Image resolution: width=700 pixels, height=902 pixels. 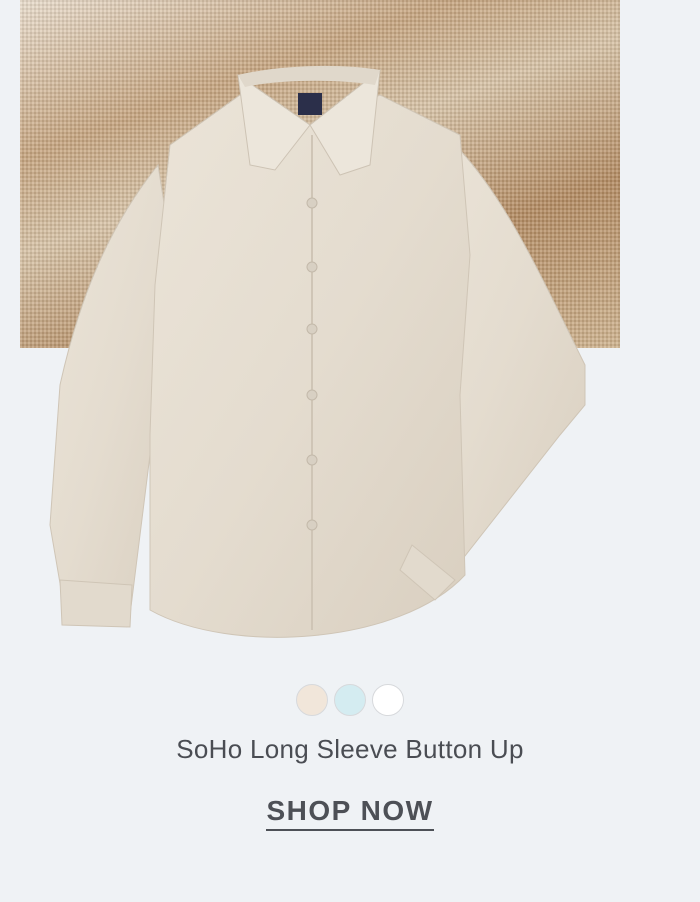 I want to click on color-swatches, so click(x=350, y=700).